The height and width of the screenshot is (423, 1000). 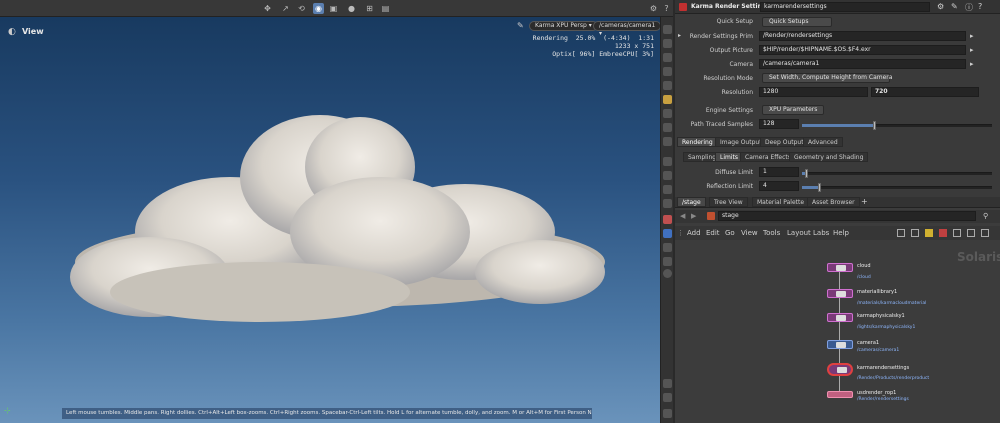 I want to click on add-tab-icon: +, so click(x=864, y=201).